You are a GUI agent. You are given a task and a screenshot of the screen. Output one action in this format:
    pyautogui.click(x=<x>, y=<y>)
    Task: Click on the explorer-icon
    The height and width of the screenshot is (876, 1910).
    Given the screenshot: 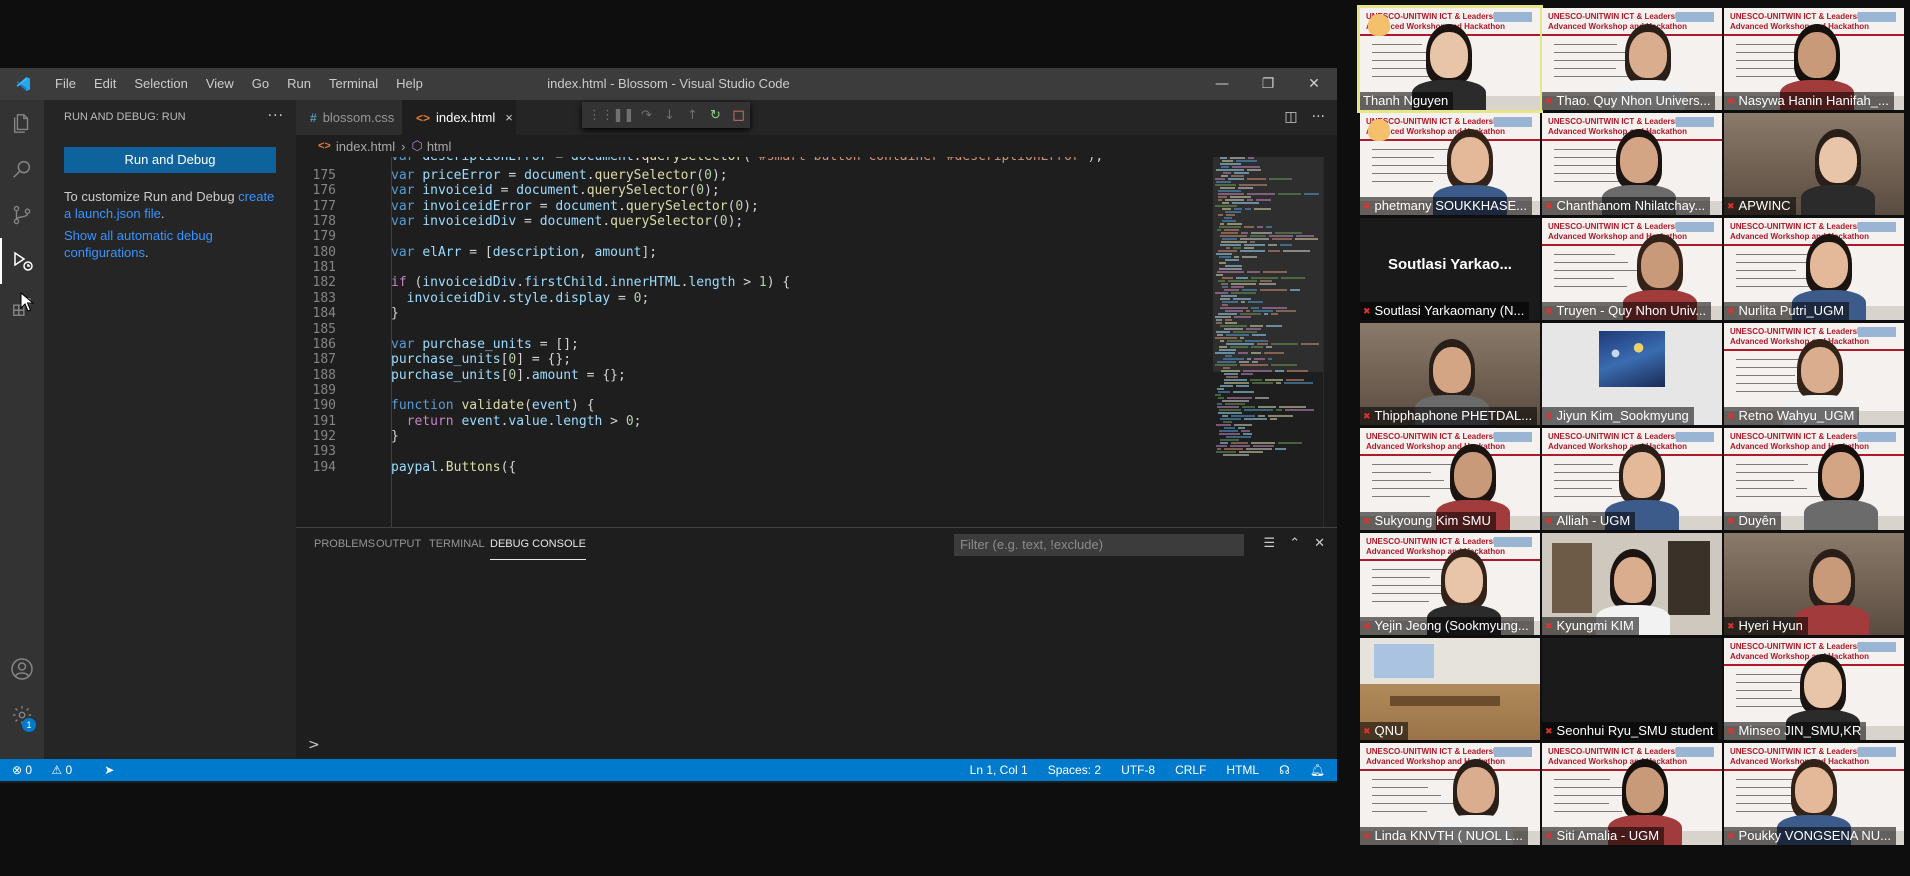 What is the action you would take?
    pyautogui.click(x=22, y=123)
    